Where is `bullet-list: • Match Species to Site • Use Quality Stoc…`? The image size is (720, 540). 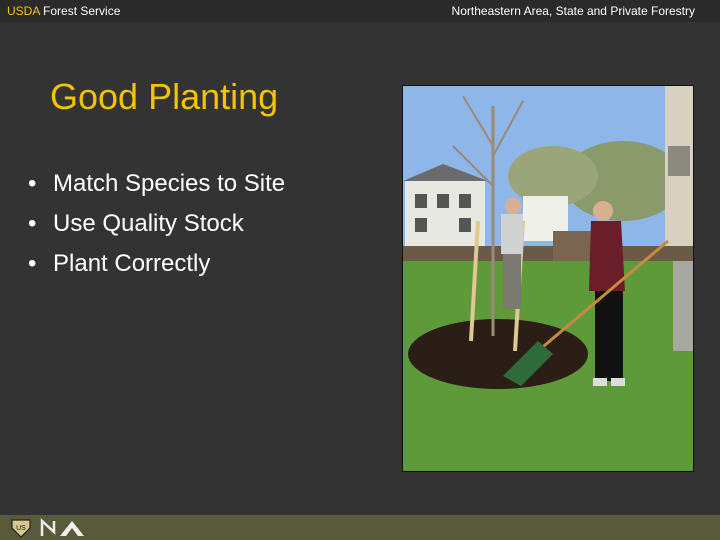 bullet-list: • Match Species to Site • Use Quality Stoc… is located at coordinates (156, 226).